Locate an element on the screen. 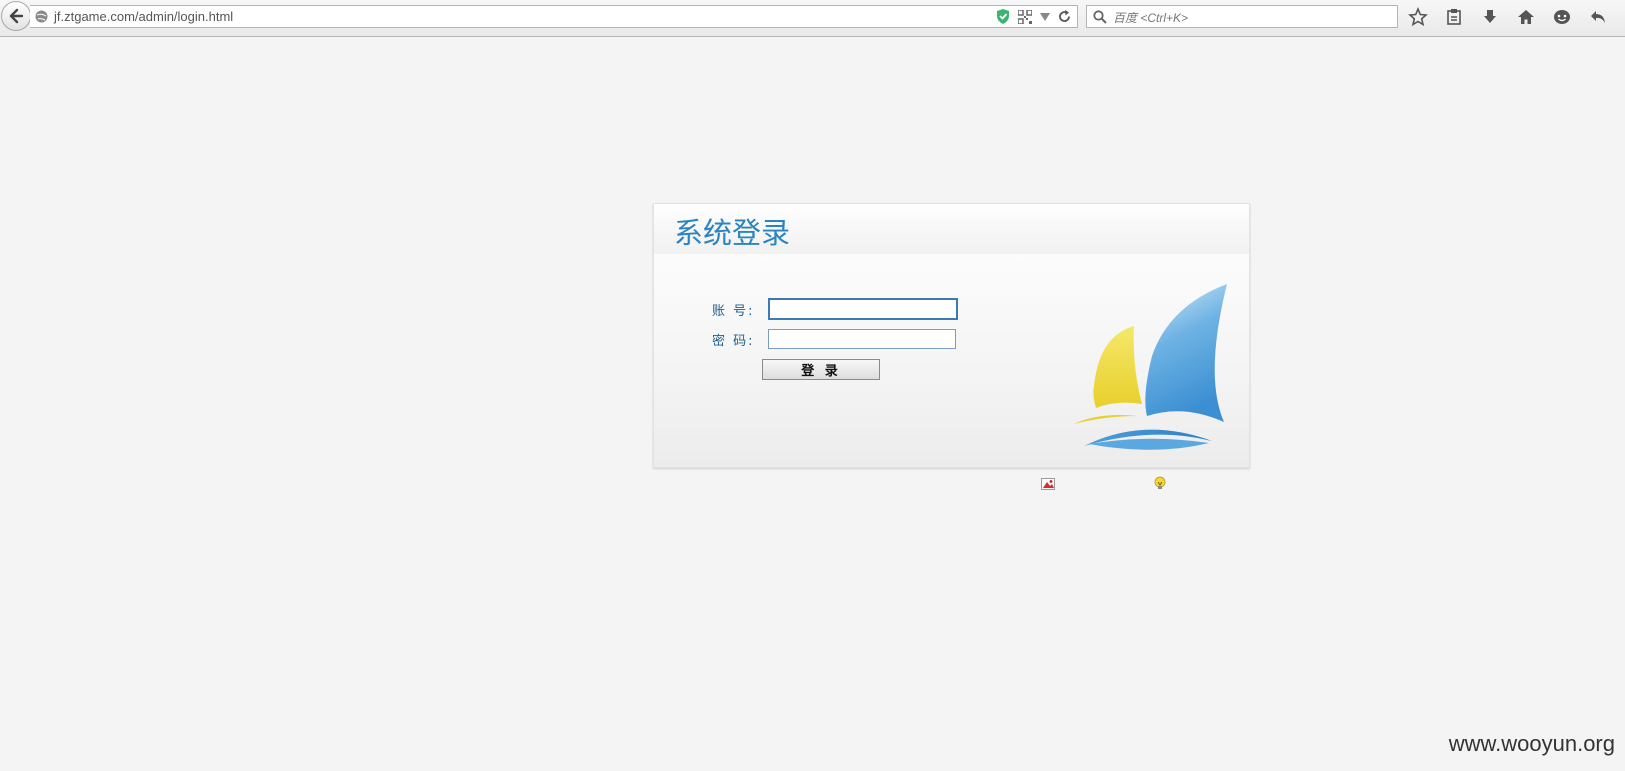 This screenshot has height=771, width=1625. password-label: 密 码: is located at coordinates (733, 341).